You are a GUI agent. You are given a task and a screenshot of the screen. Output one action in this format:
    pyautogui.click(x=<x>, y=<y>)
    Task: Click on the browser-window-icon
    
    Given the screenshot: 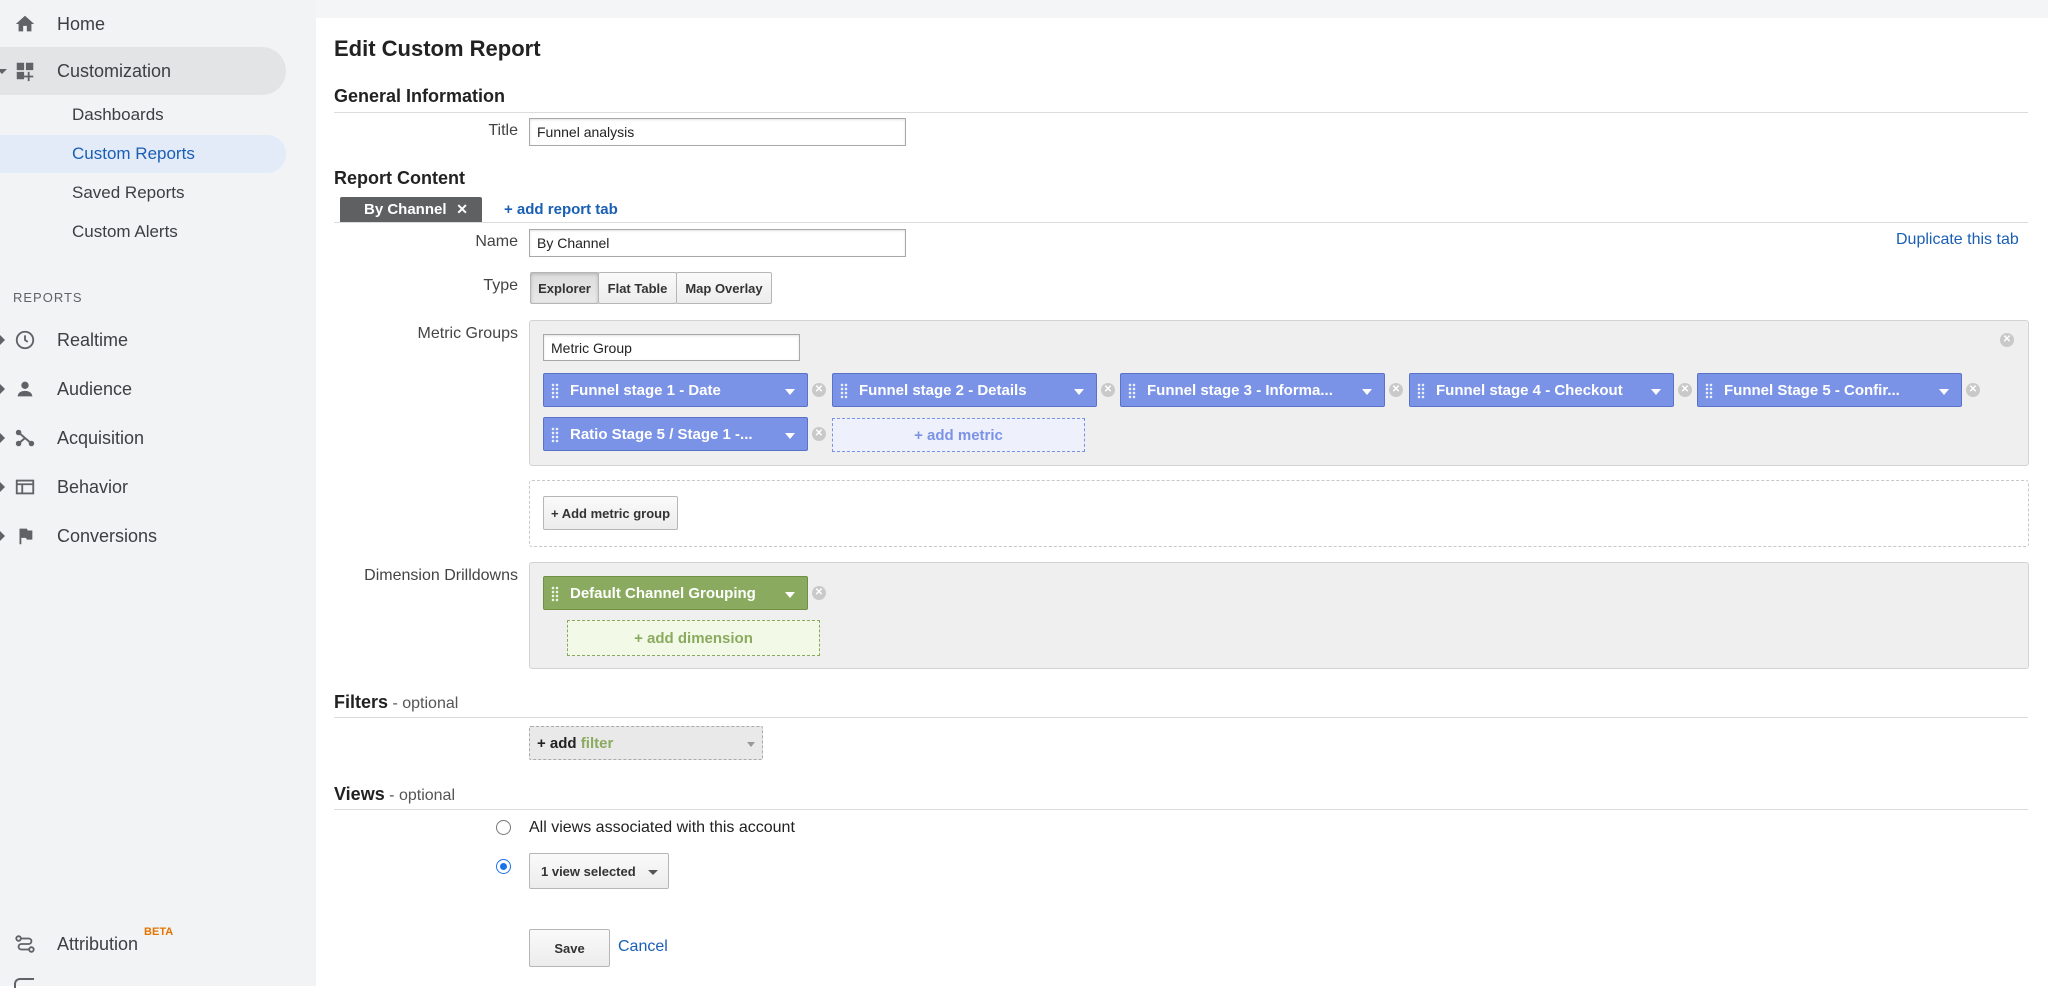 What is the action you would take?
    pyautogui.click(x=25, y=487)
    